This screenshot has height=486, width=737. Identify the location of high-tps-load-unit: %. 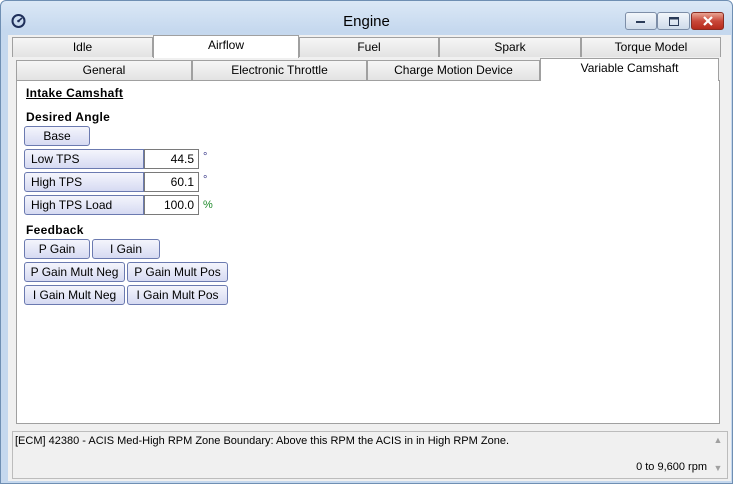
(208, 205).